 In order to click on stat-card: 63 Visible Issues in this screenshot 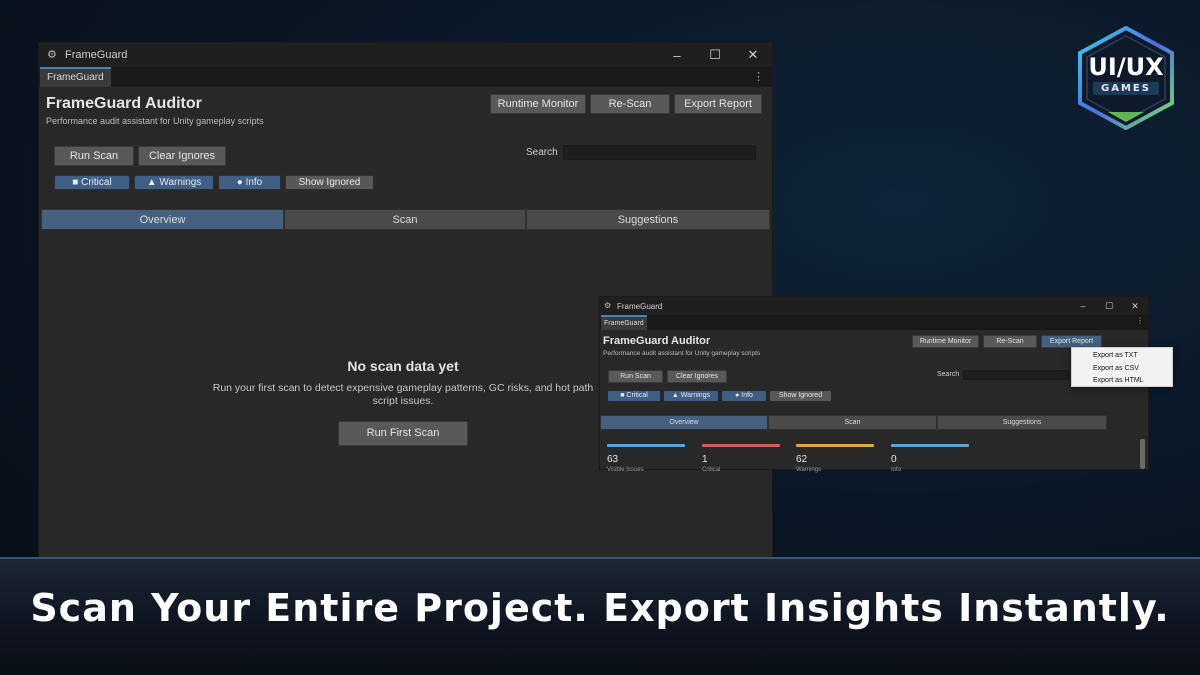, I will do `click(646, 458)`.